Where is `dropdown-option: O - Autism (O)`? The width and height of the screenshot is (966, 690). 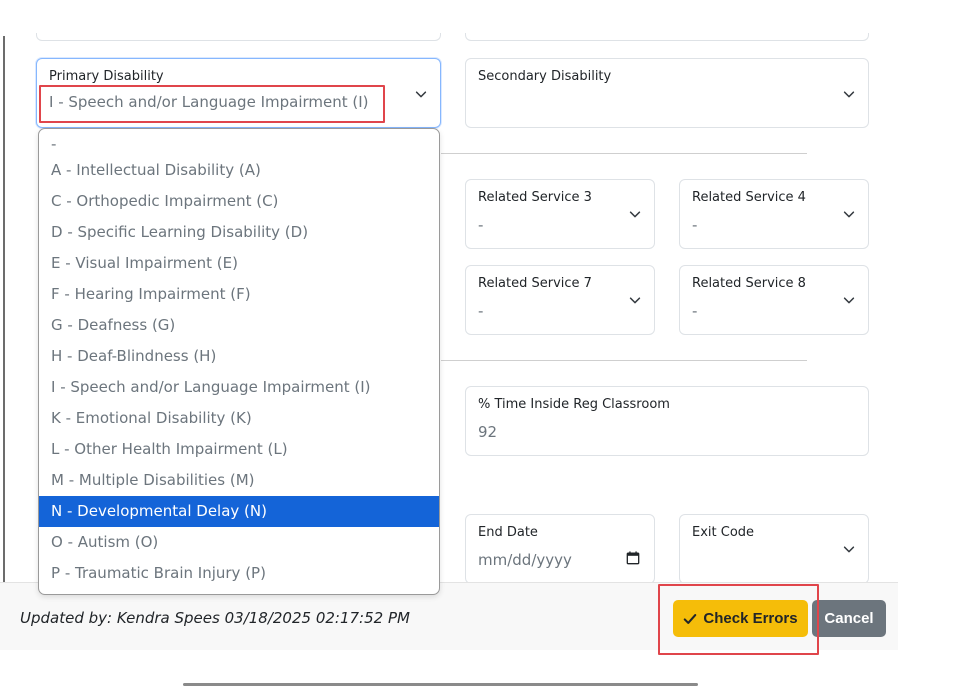
dropdown-option: O - Autism (O) is located at coordinates (239, 542).